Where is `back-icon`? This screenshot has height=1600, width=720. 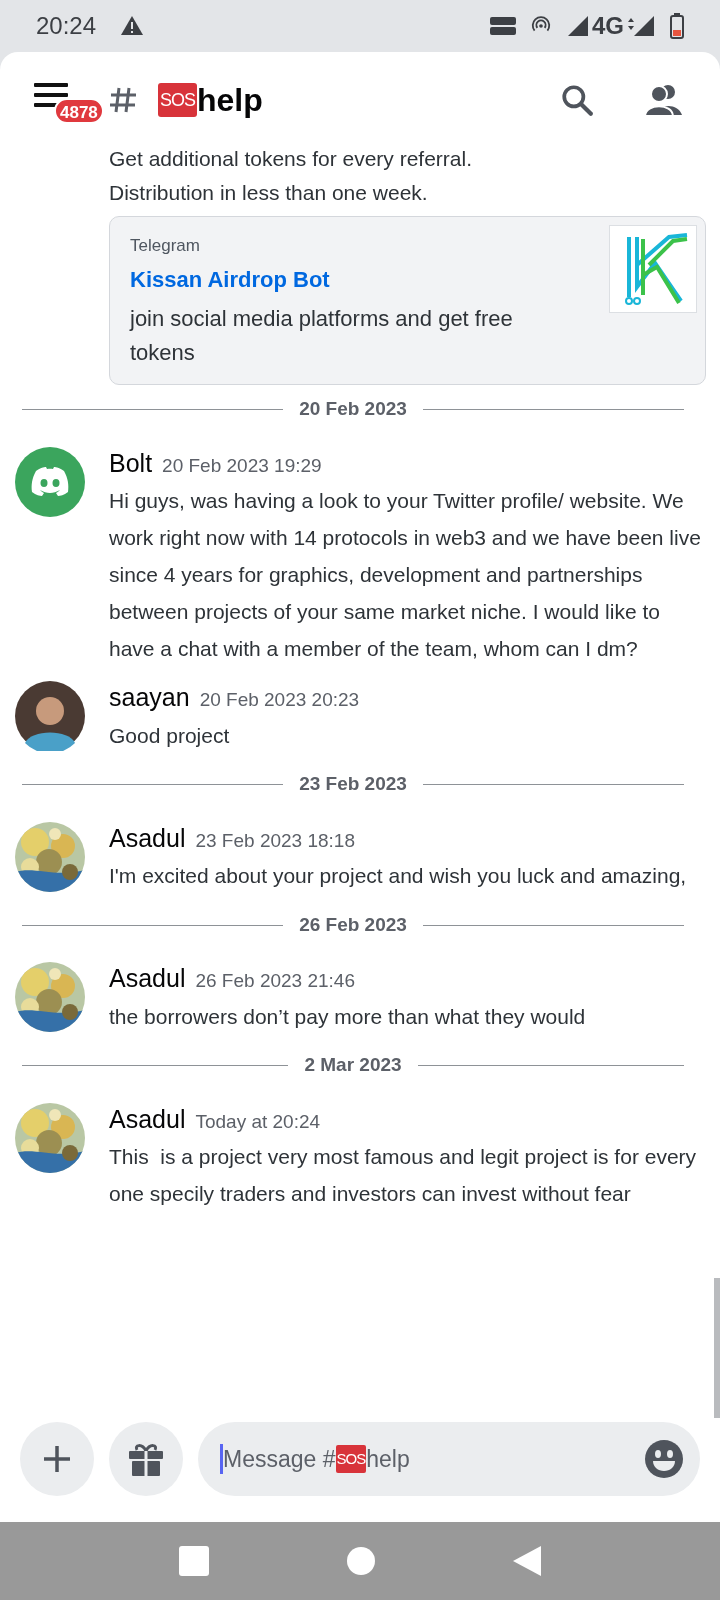
back-icon is located at coordinates (527, 1561).